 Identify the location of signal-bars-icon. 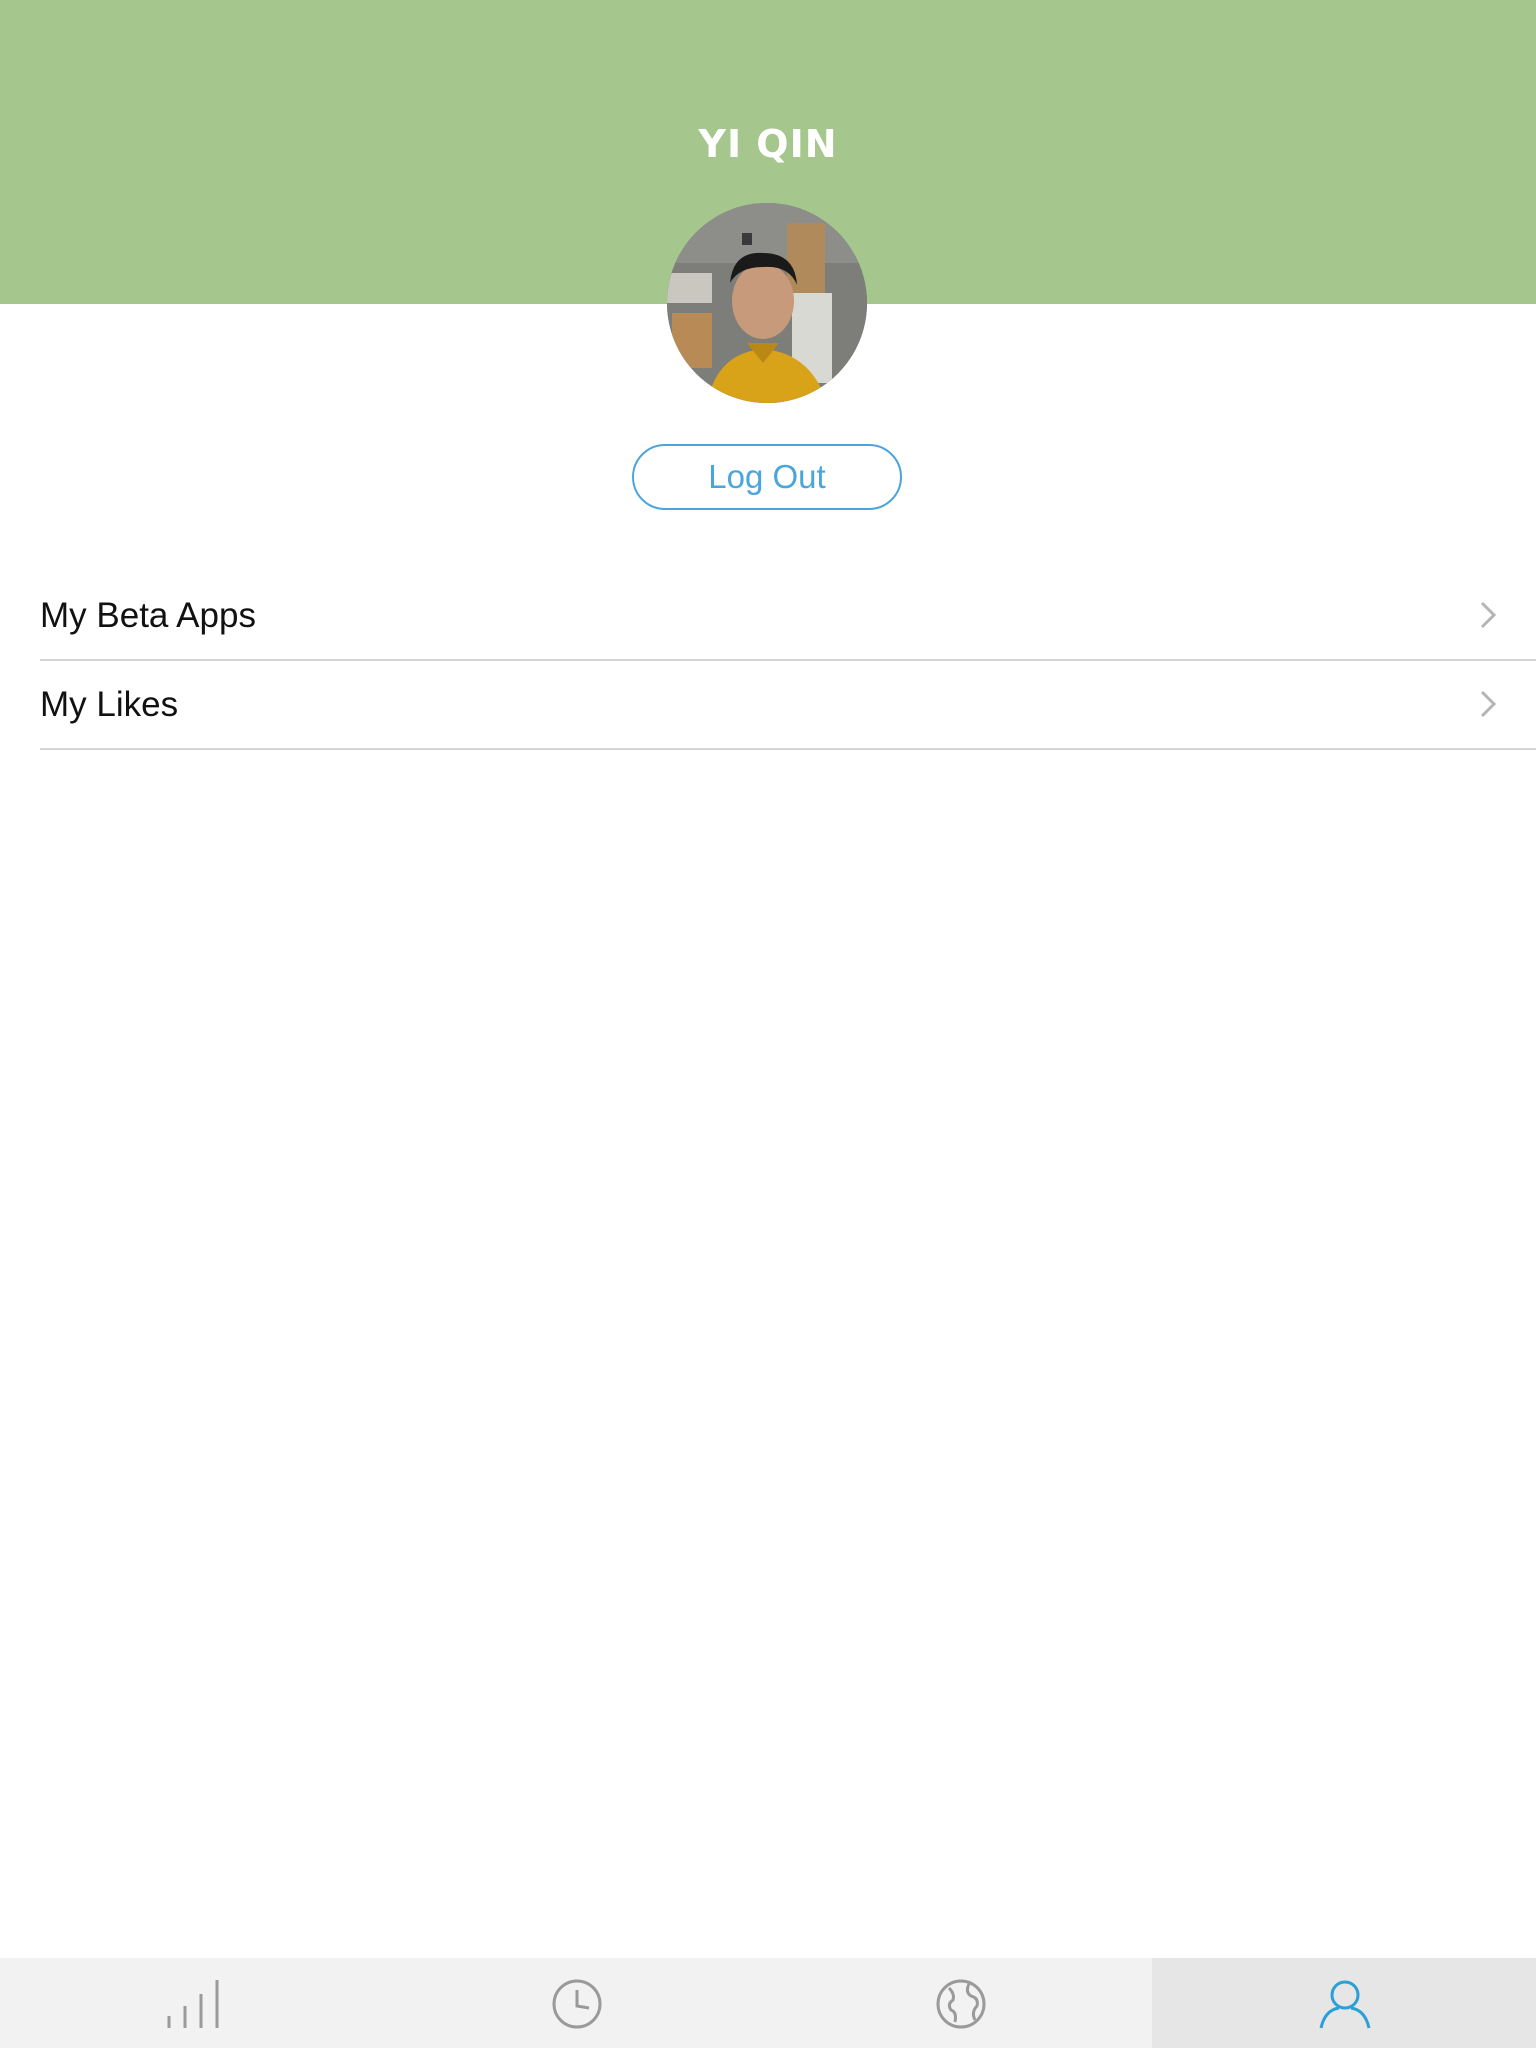
(193, 2004).